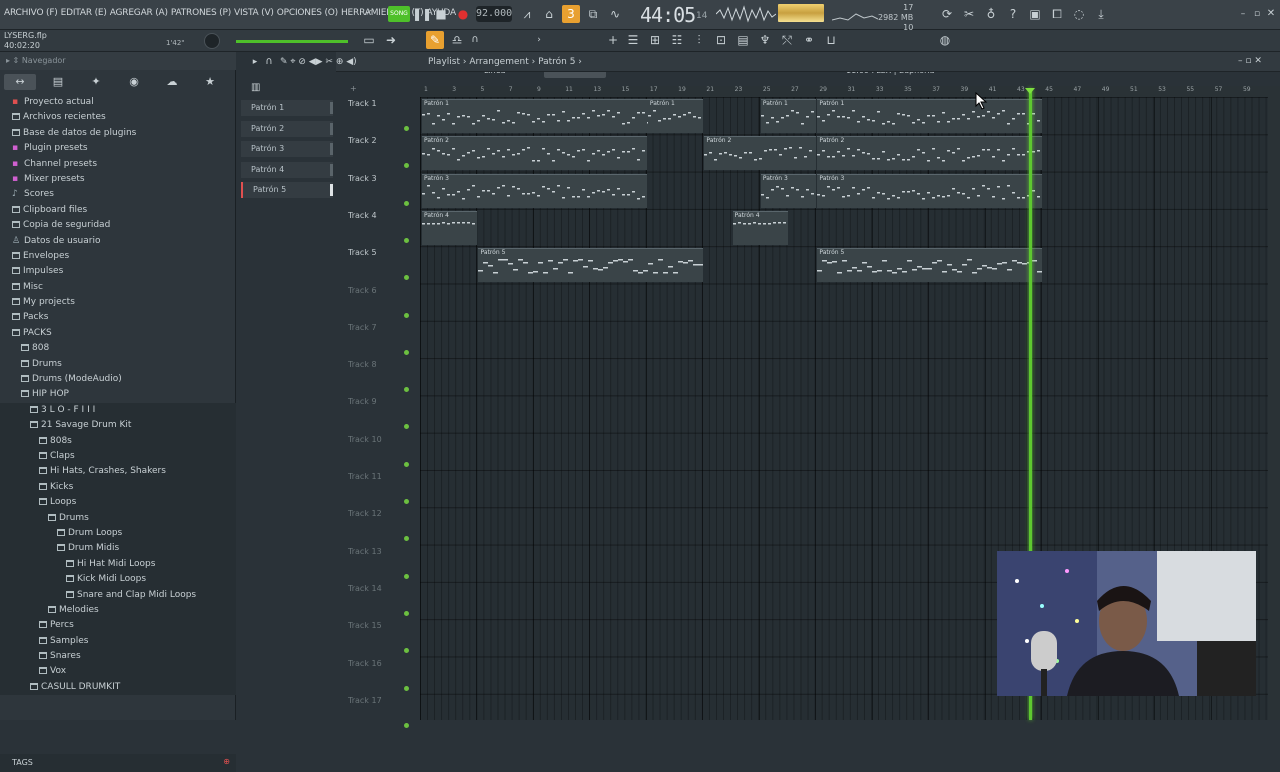  What do you see at coordinates (118, 657) in the screenshot?
I see `browser-item: Snares` at bounding box center [118, 657].